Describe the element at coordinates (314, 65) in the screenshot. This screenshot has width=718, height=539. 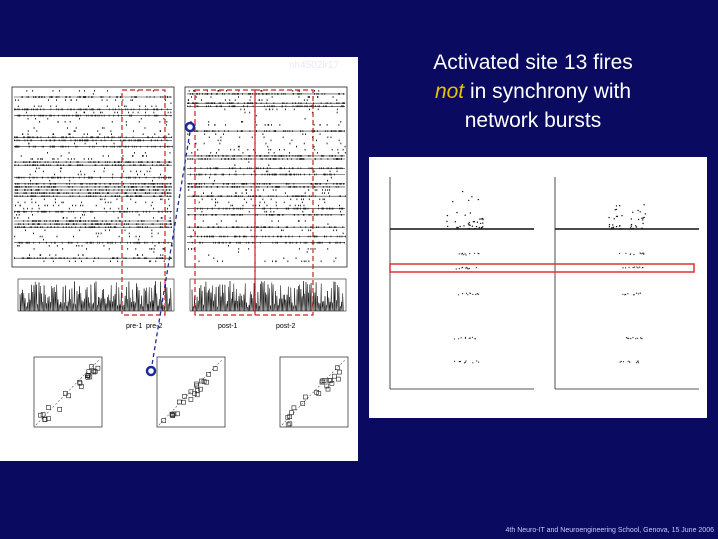
I see `dataset-label: nh4502lr17` at that location.